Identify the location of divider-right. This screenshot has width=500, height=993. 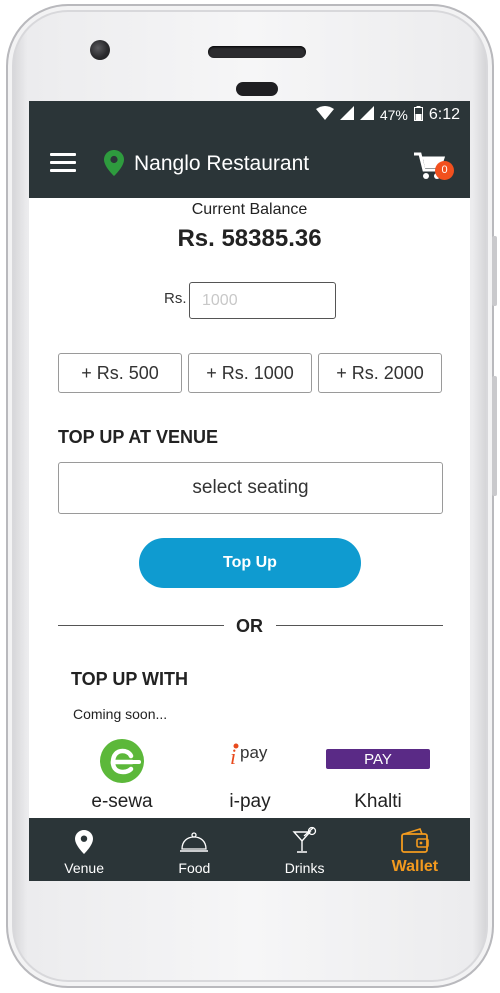
(359, 625).